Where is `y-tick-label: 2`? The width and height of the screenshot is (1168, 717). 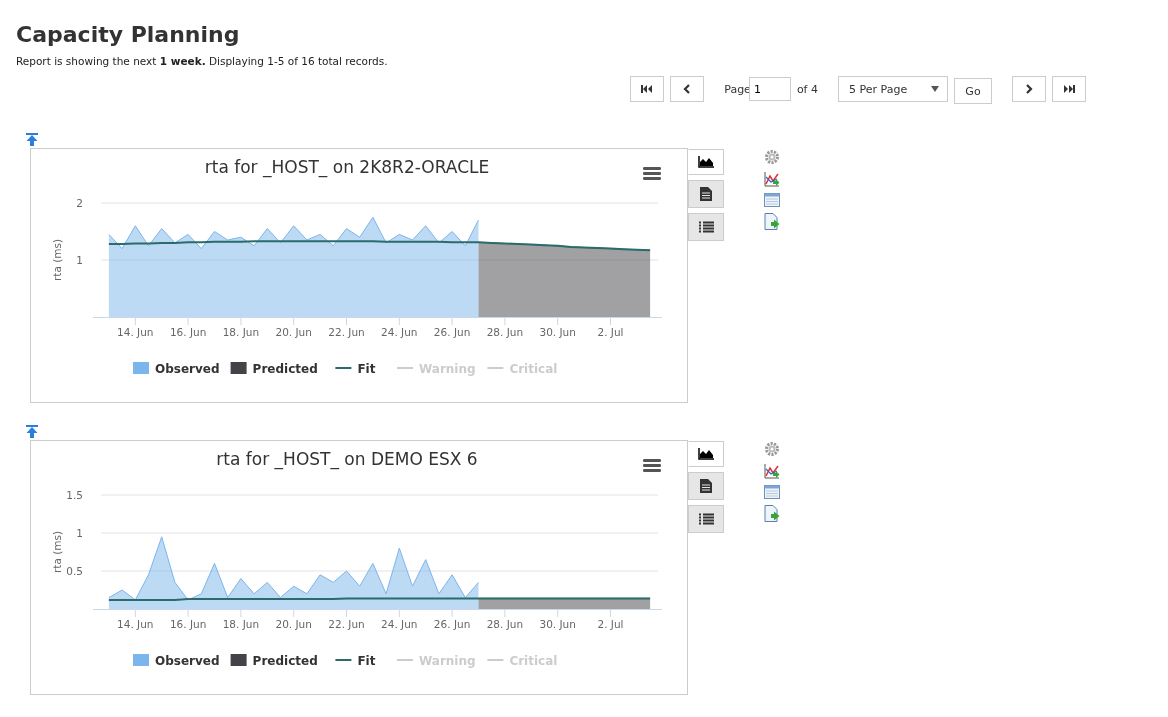 y-tick-label: 2 is located at coordinates (79, 203).